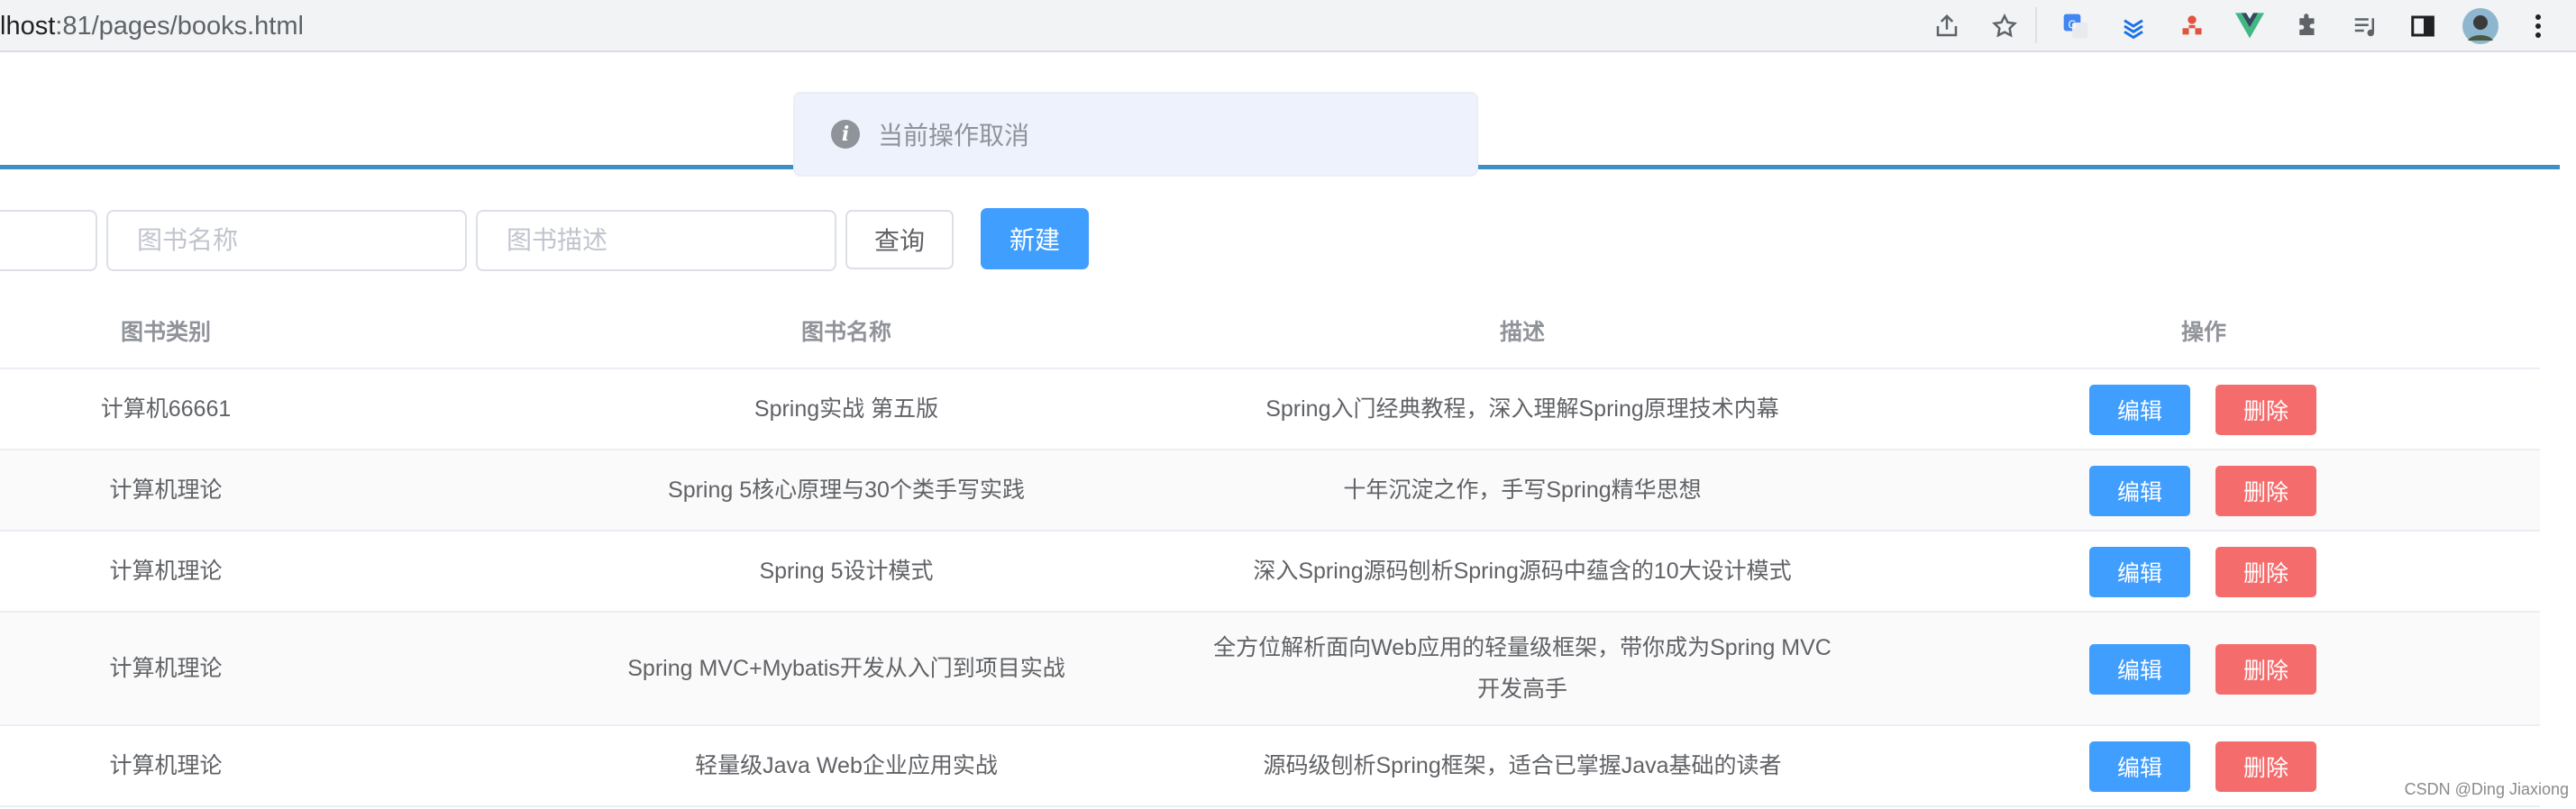 This screenshot has width=2576, height=809. What do you see at coordinates (2423, 26) in the screenshot?
I see `sidebar-icon` at bounding box center [2423, 26].